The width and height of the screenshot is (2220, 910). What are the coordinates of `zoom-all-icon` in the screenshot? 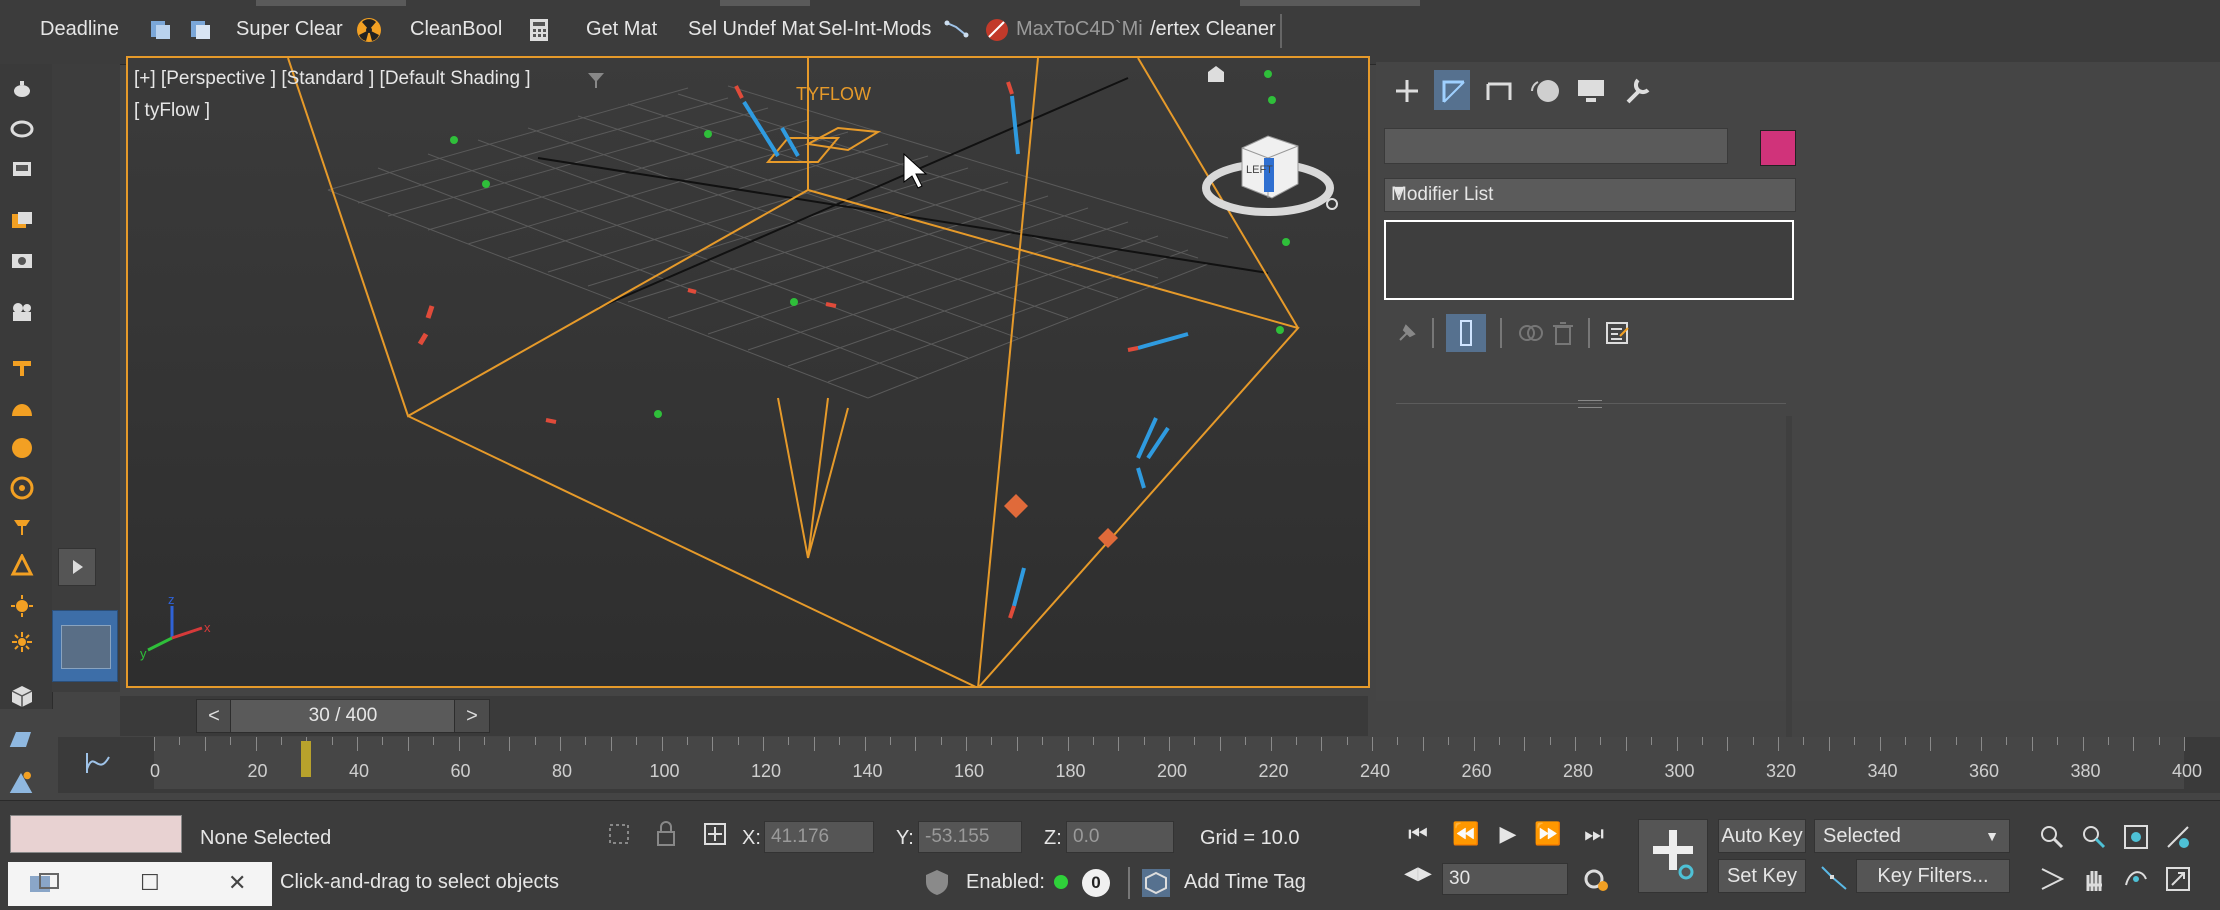 It's located at (2094, 837).